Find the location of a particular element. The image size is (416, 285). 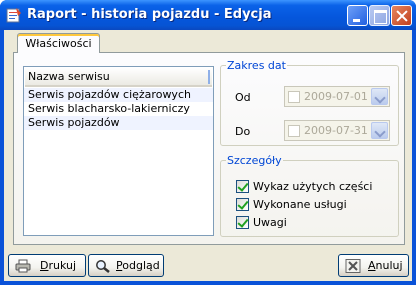

date-range-legend: Zakres dat is located at coordinates (256, 65).